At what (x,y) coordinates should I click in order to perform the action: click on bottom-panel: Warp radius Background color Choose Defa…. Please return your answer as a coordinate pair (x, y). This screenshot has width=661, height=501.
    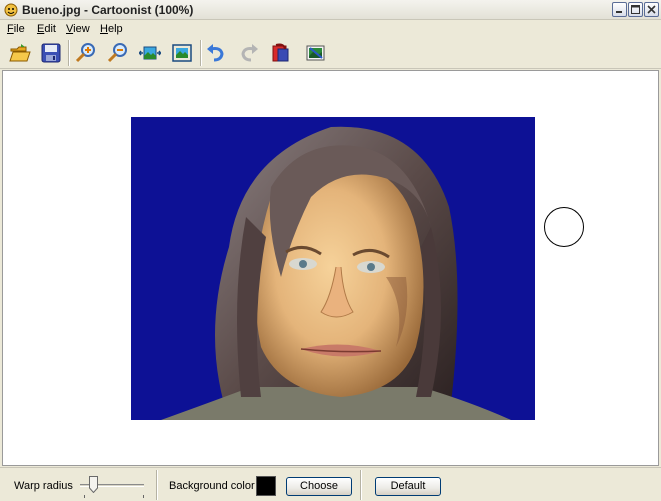
    Looking at the image, I should click on (330, 484).